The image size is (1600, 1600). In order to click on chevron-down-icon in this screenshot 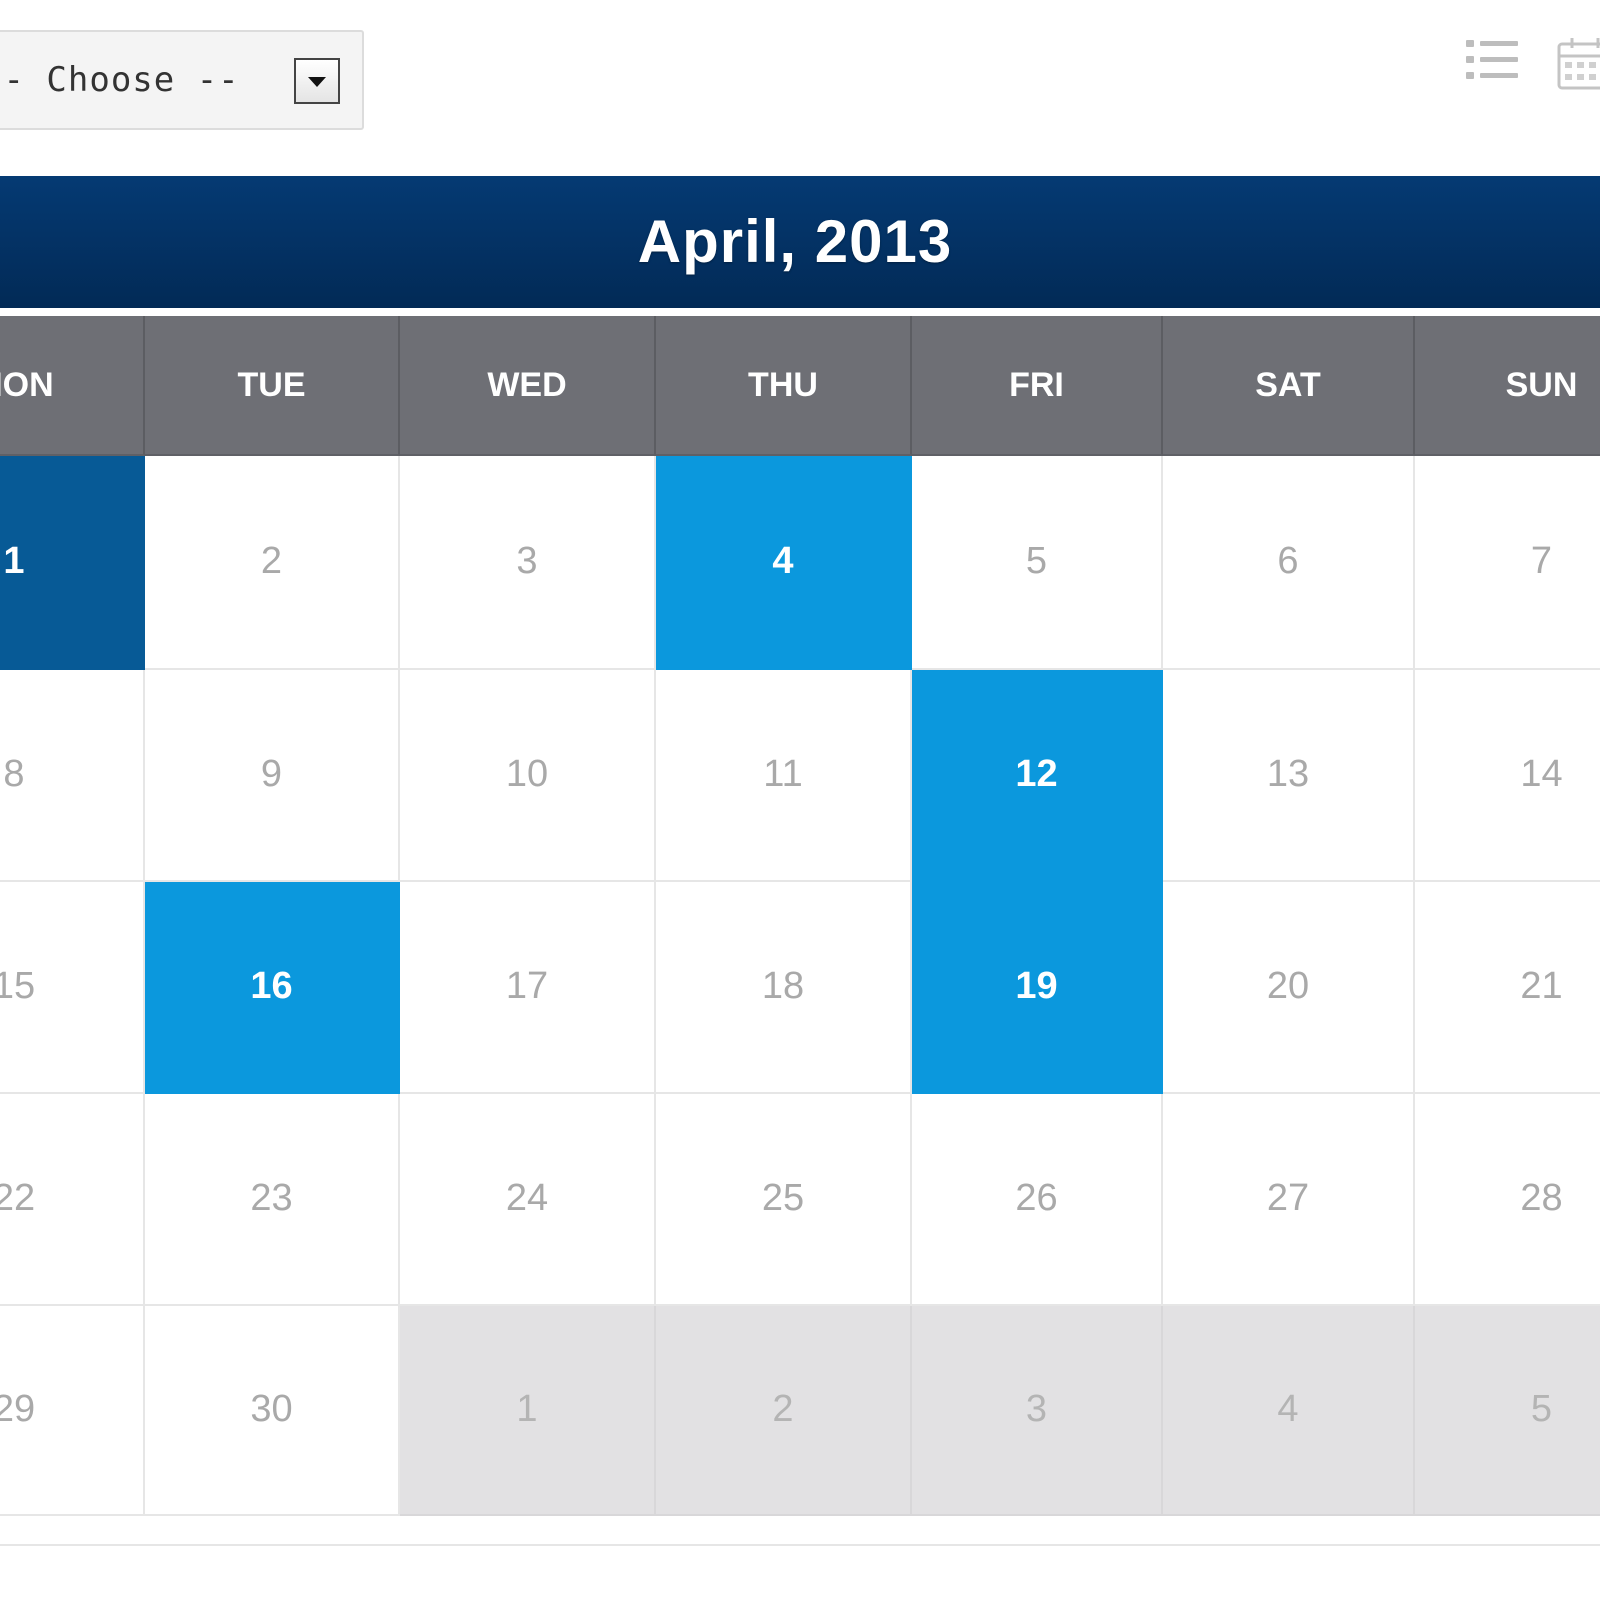, I will do `click(317, 82)`.